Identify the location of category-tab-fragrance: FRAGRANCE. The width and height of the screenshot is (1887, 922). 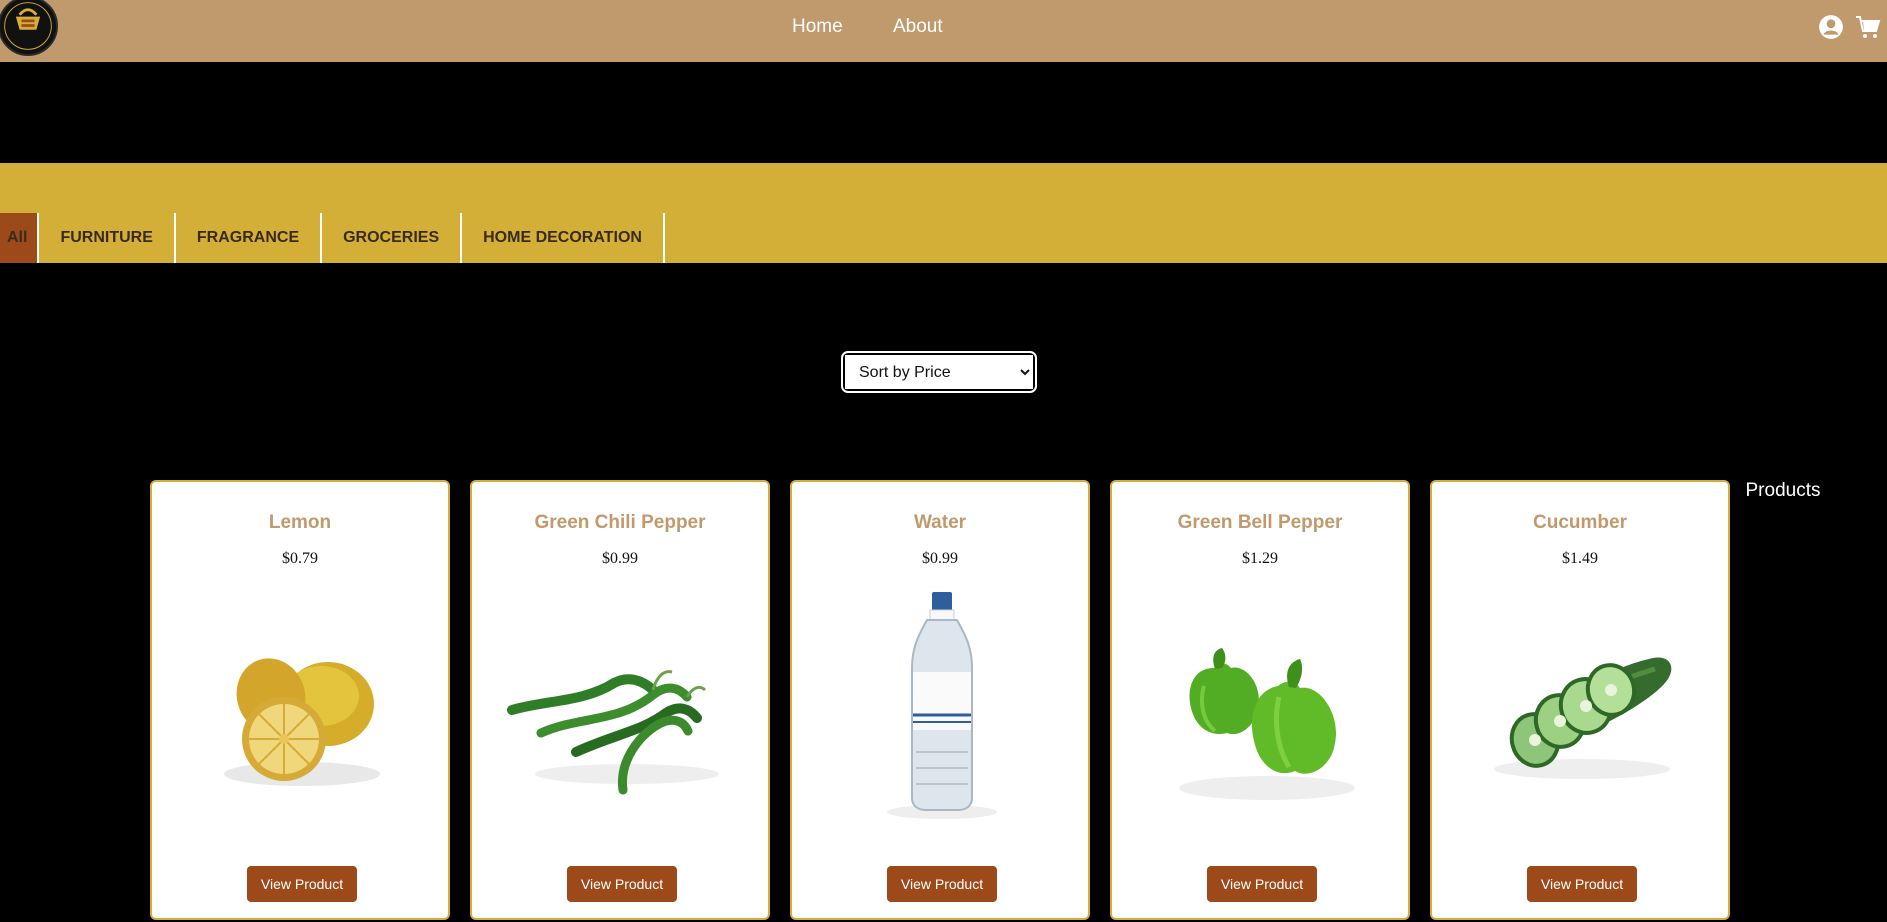
(249, 238).